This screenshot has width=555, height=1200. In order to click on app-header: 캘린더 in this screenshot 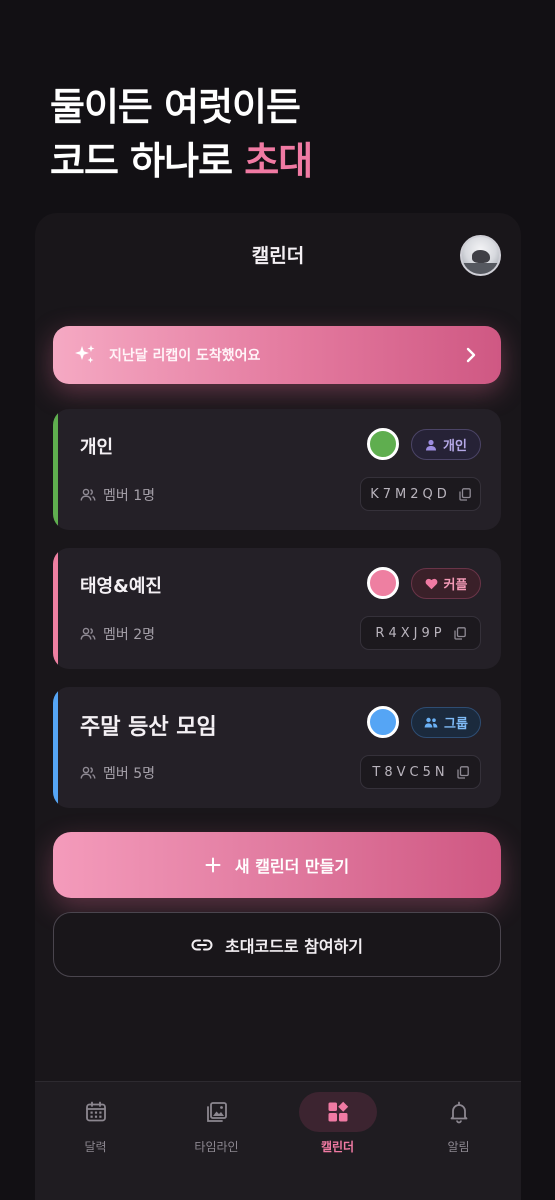, I will do `click(278, 255)`.